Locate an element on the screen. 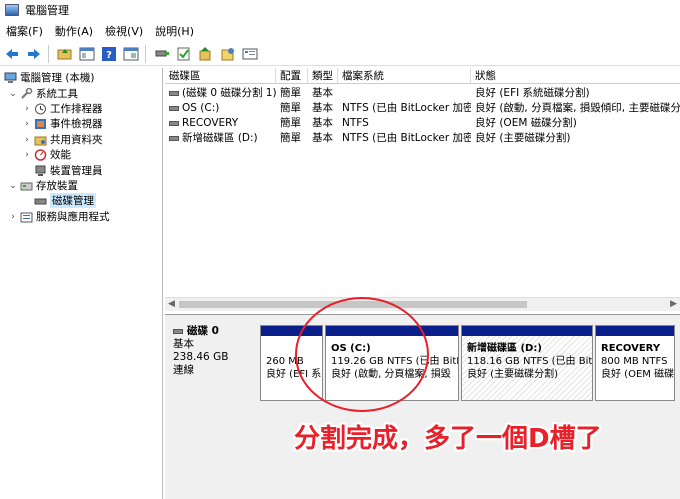 This screenshot has height=499, width=680. tree-item-device-manager: 裝置管理員 is located at coordinates (67, 170).